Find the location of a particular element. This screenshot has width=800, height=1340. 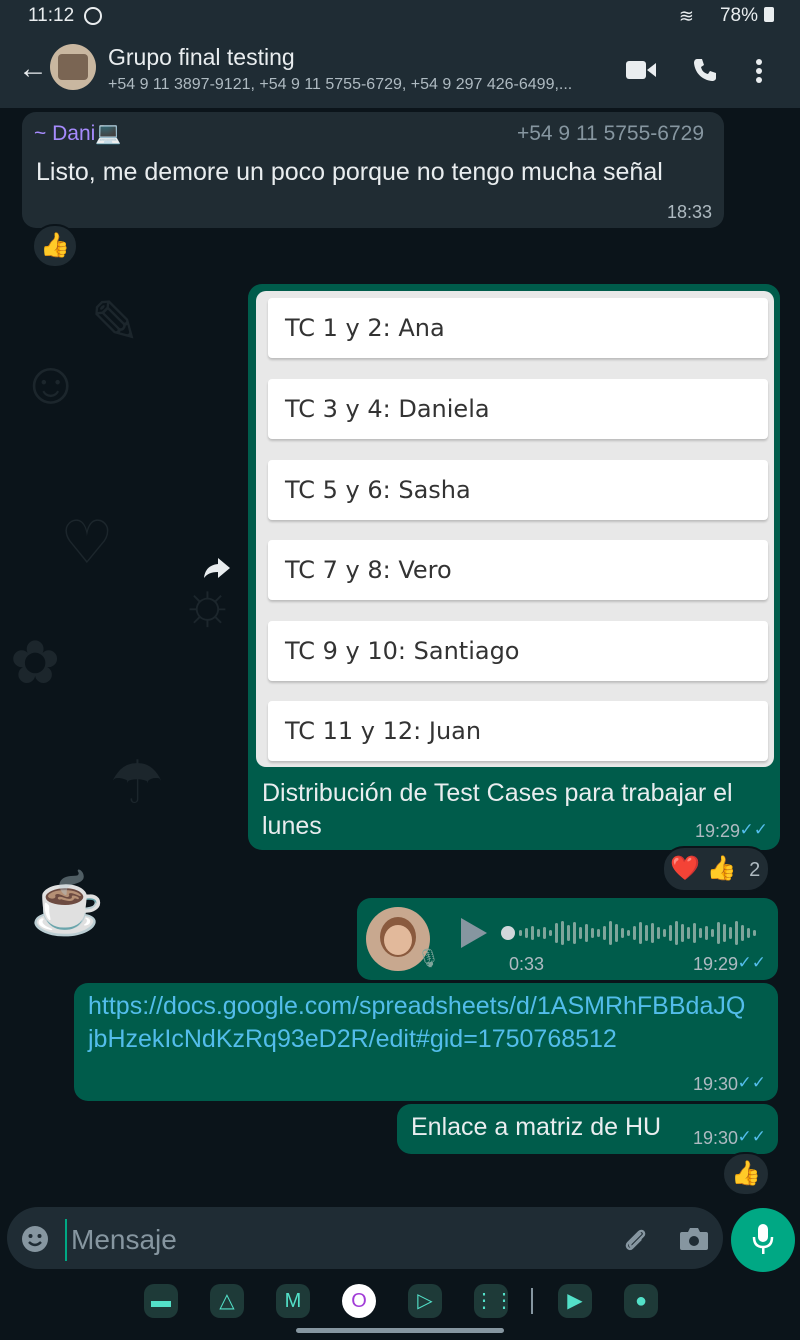

status-notification-icon is located at coordinates (93, 16).